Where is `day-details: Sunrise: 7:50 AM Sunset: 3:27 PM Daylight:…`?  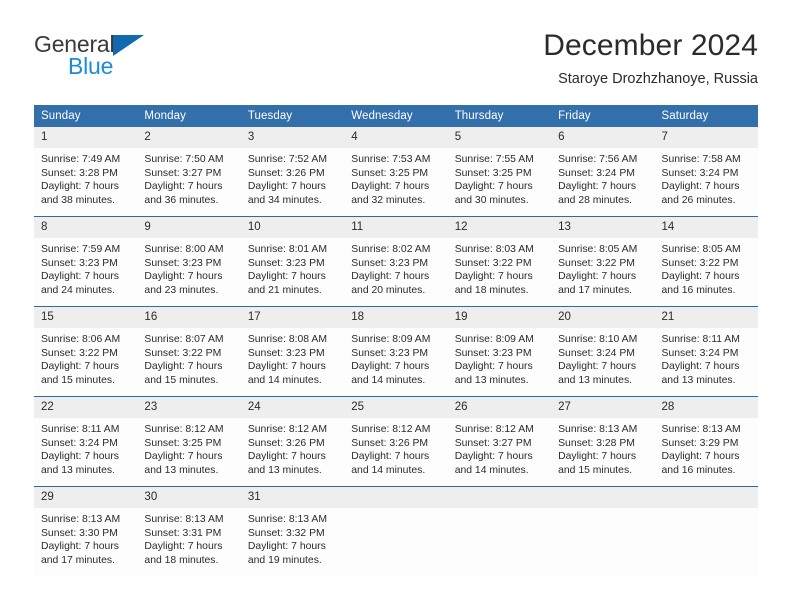
day-details: Sunrise: 7:50 AM Sunset: 3:27 PM Daylight:… is located at coordinates (188, 177).